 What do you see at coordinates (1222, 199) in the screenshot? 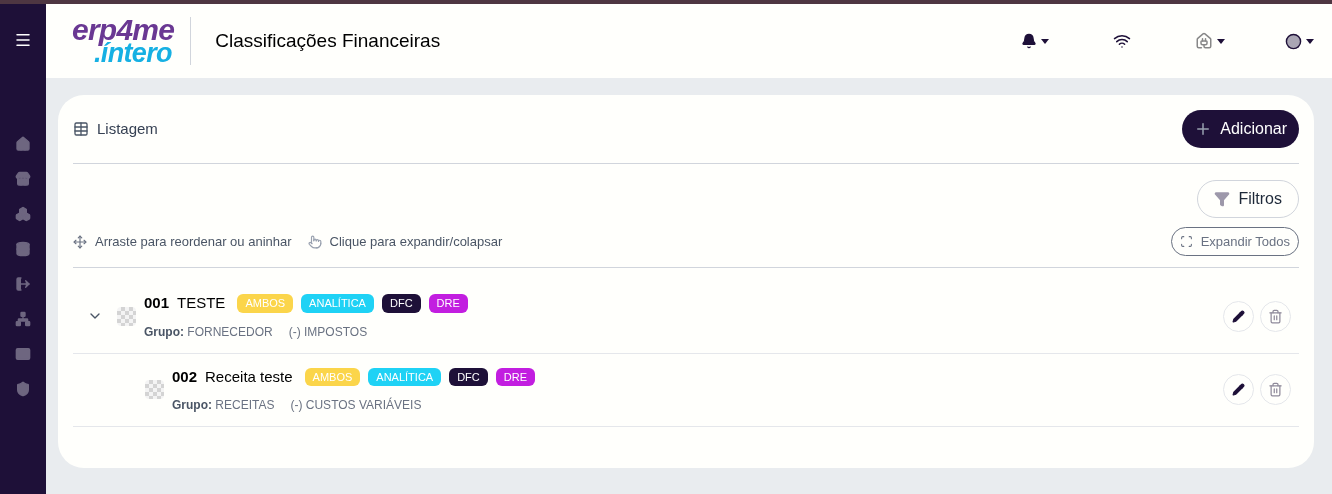
I see `filter-icon` at bounding box center [1222, 199].